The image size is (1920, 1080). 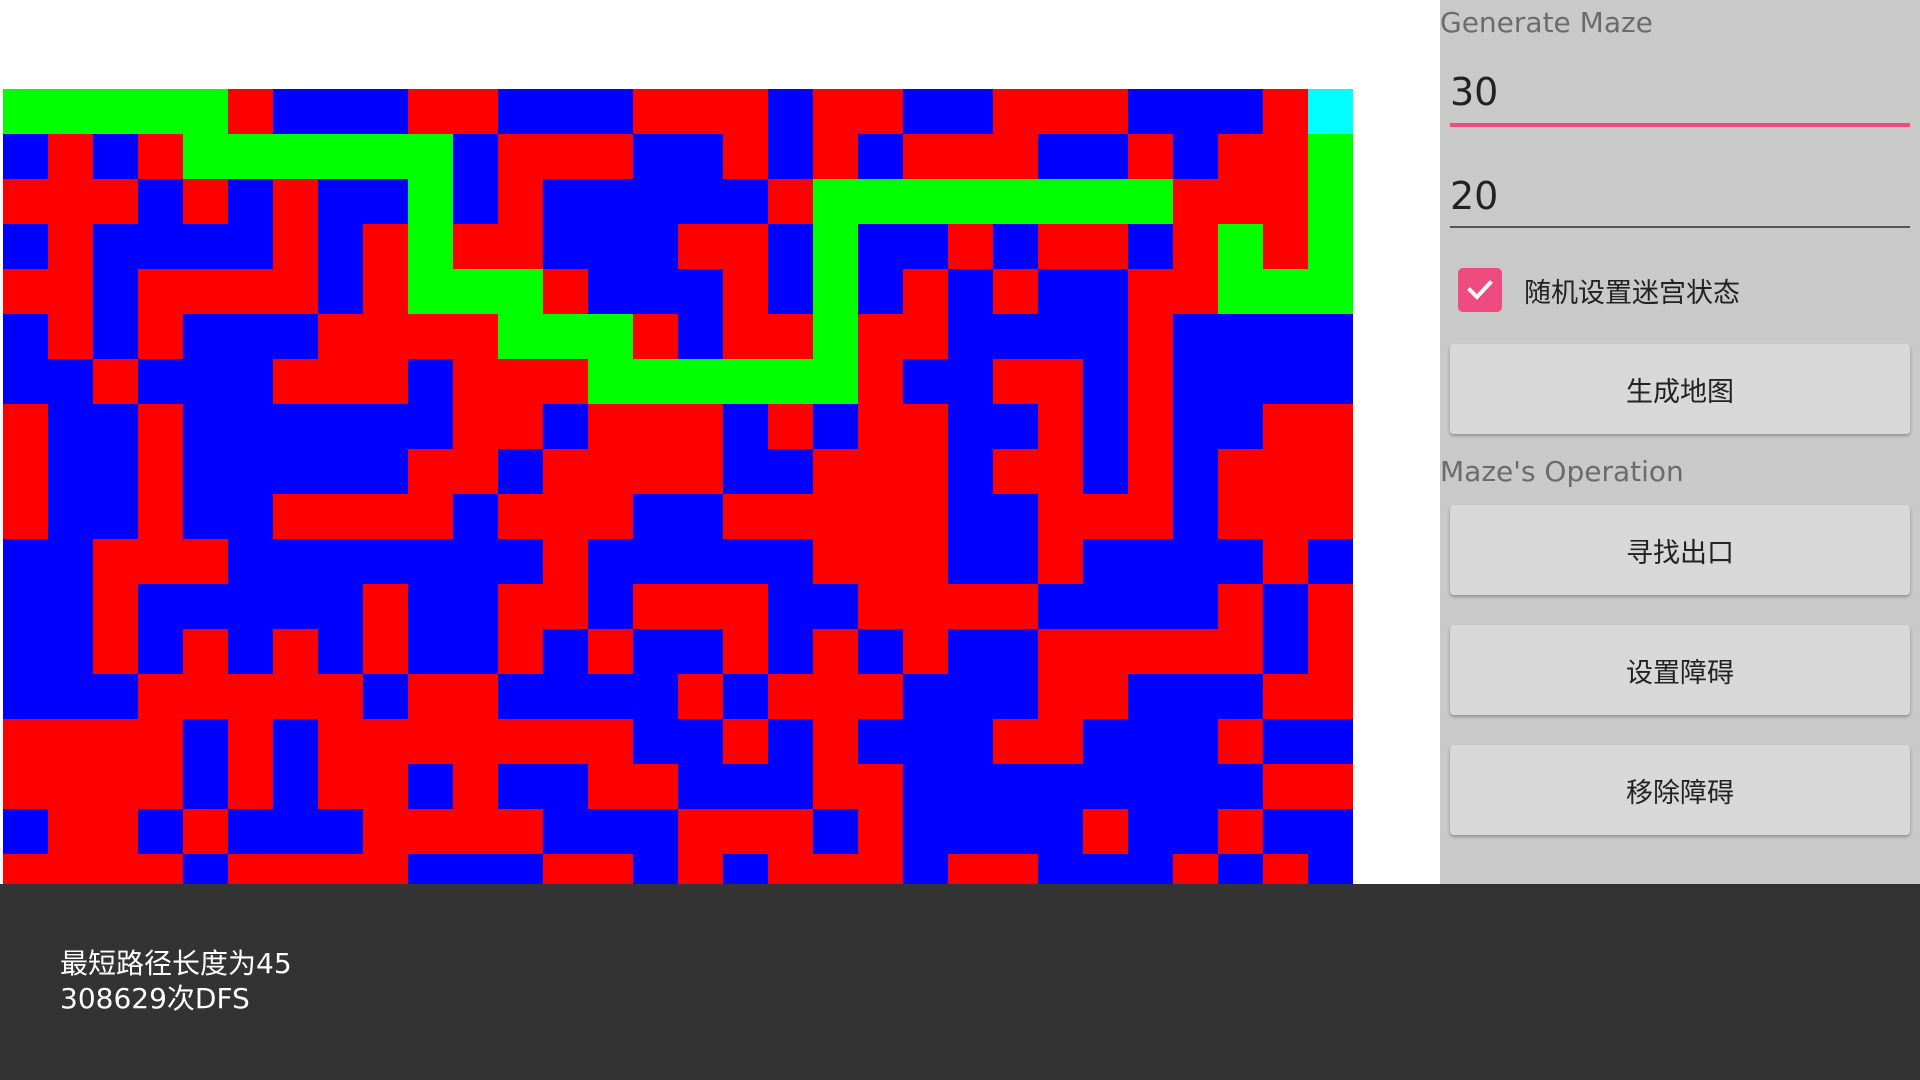 What do you see at coordinates (1680, 92) in the screenshot?
I see `rows-input` at bounding box center [1680, 92].